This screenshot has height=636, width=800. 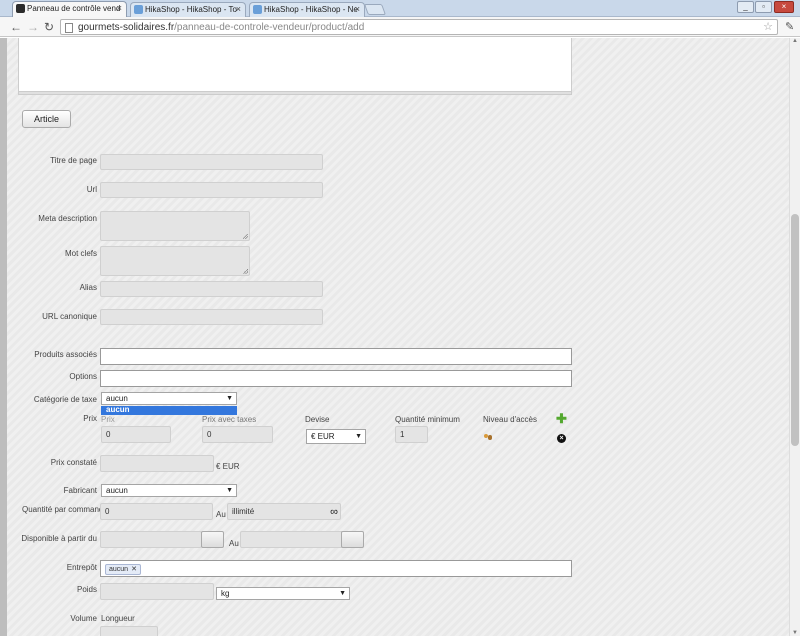 I want to click on available-from-input, so click(x=151, y=539).